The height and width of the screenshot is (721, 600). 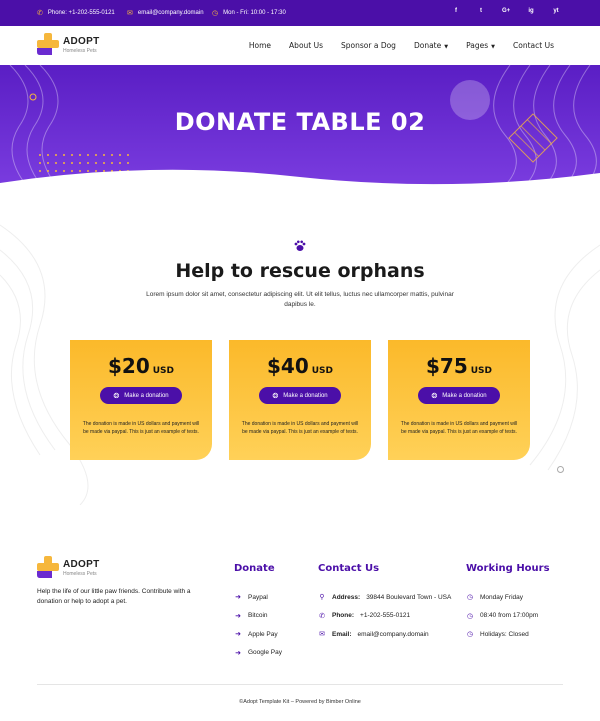 What do you see at coordinates (306, 45) in the screenshot?
I see `nav-item-about: About Us` at bounding box center [306, 45].